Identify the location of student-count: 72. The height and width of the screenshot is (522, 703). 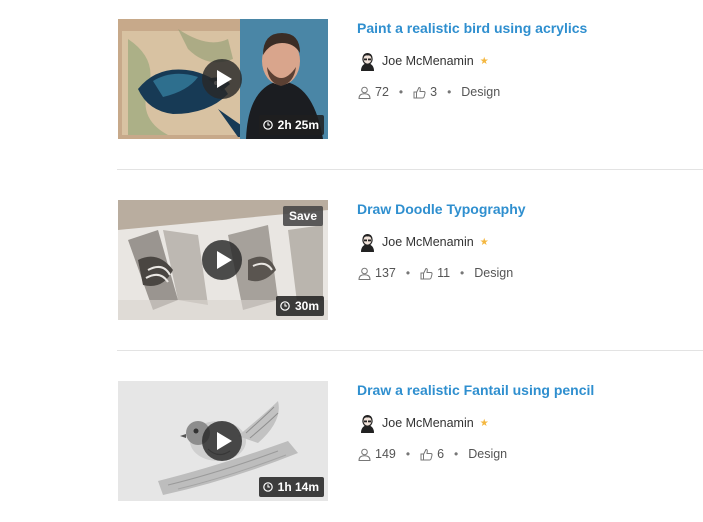
(382, 92).